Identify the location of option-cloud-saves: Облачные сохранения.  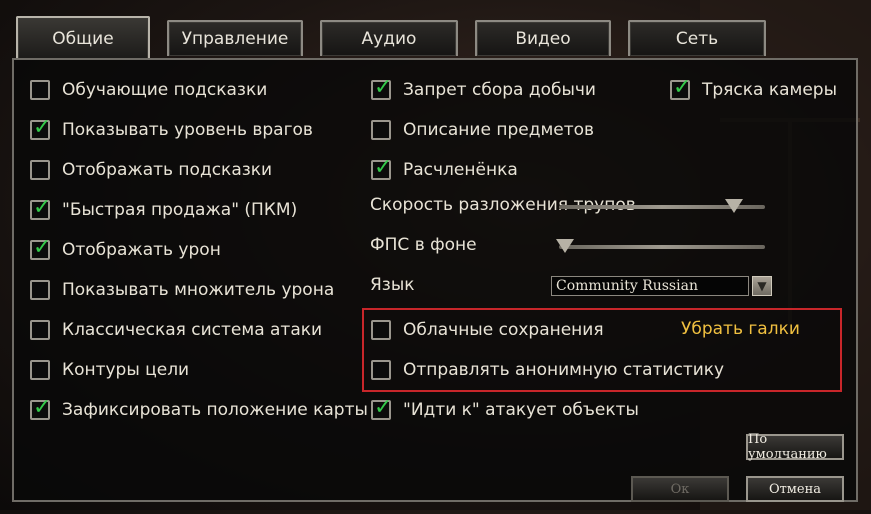
(487, 330).